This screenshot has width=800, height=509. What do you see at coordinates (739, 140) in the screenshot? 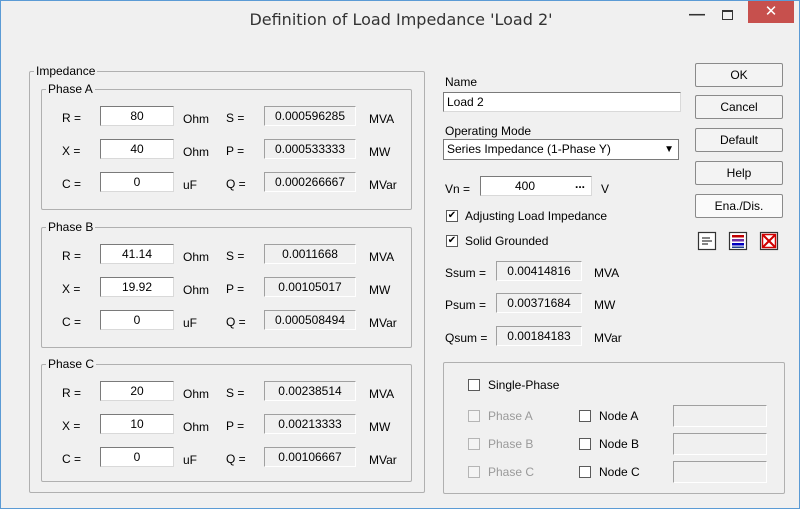
I see `default-button: Default` at bounding box center [739, 140].